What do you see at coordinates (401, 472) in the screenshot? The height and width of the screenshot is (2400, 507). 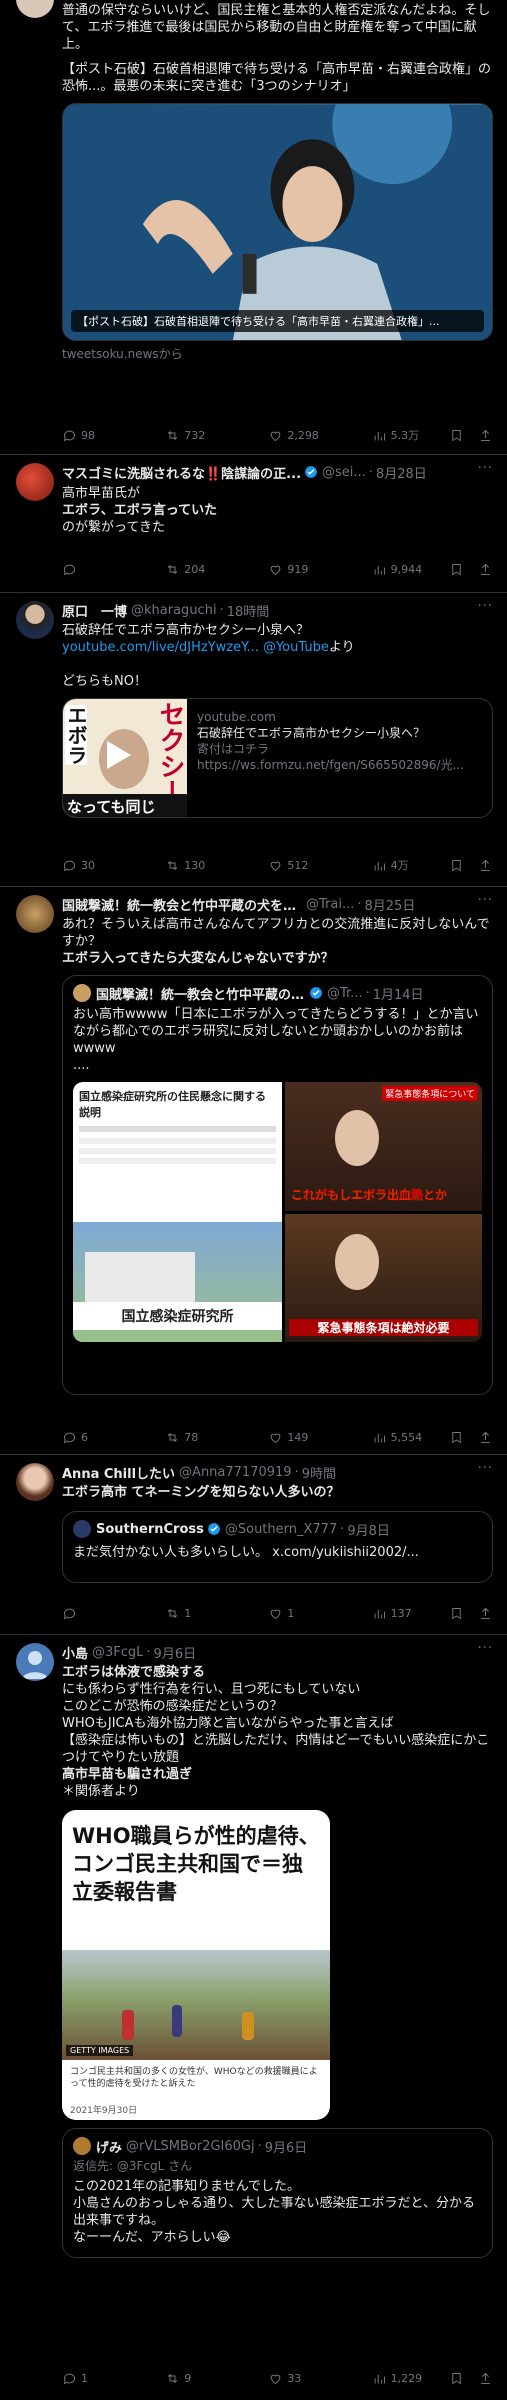 I see `timestamp: 8月28日` at bounding box center [401, 472].